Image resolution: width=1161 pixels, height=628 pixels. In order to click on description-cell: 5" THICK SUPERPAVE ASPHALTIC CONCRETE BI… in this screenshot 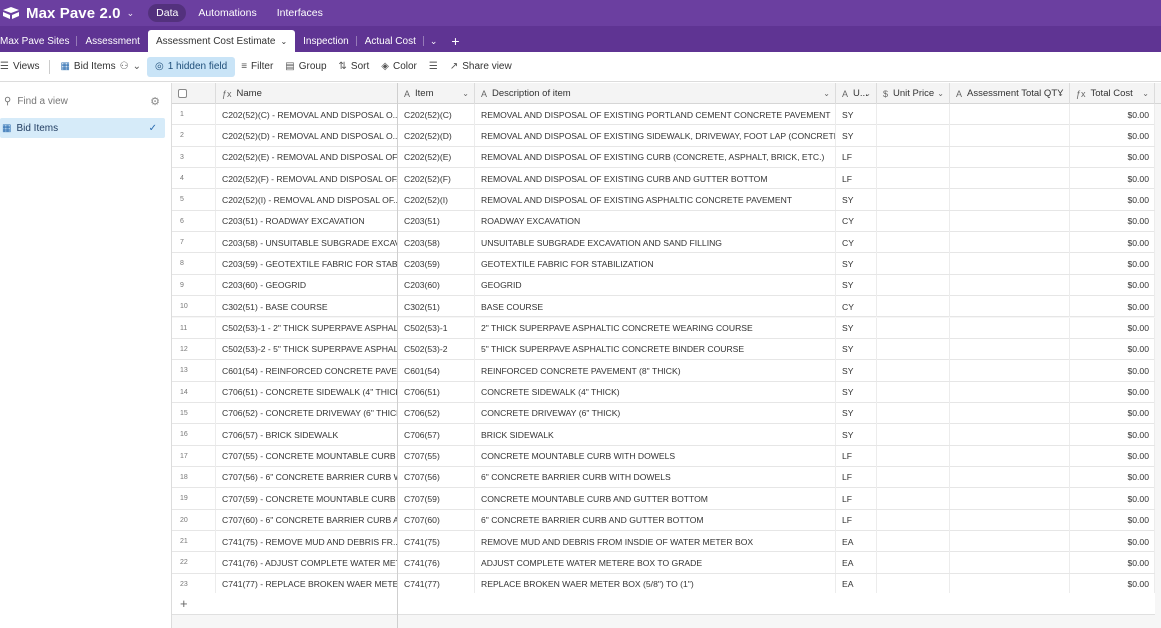, I will do `click(655, 349)`.